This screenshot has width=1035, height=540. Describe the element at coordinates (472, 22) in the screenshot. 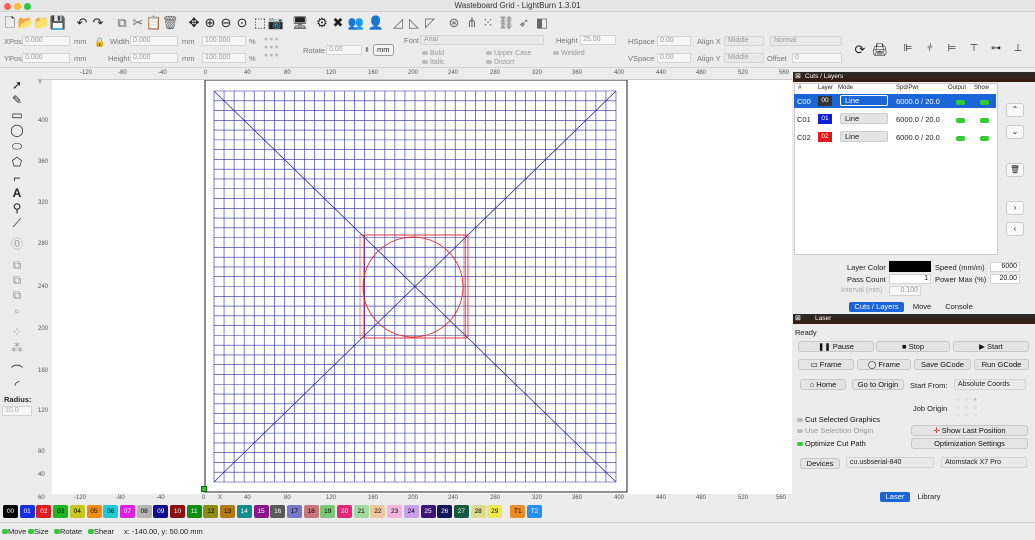

I see `nodes-icon: ⋔` at that location.